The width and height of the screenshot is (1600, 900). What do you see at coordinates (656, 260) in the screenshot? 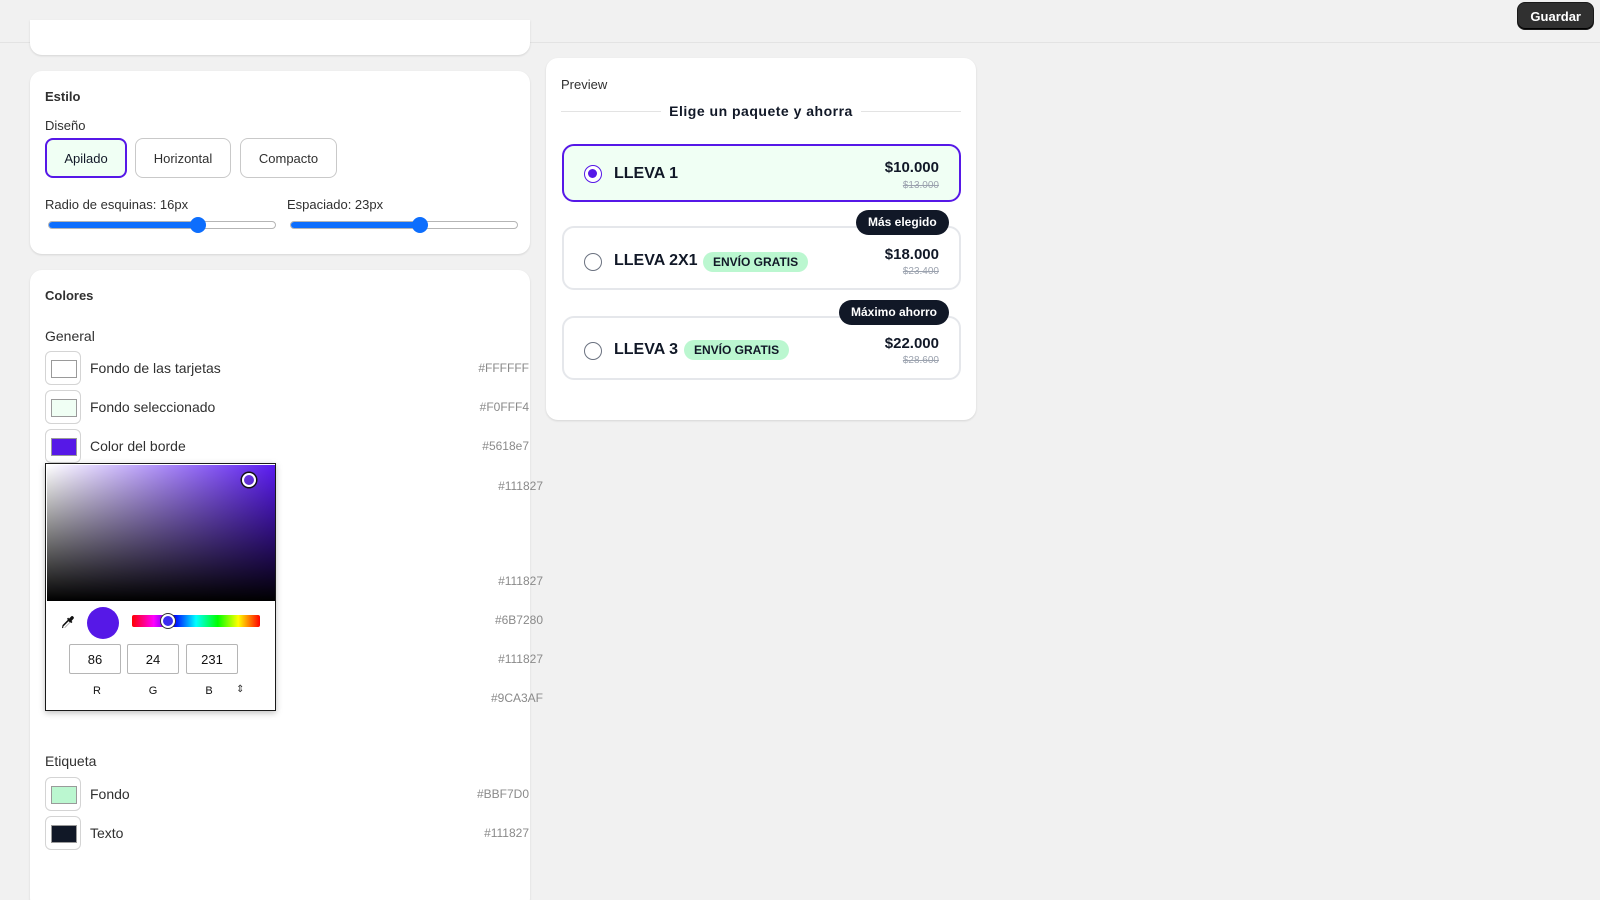
I see `bundle-title: LLEVA 2X1` at bounding box center [656, 260].